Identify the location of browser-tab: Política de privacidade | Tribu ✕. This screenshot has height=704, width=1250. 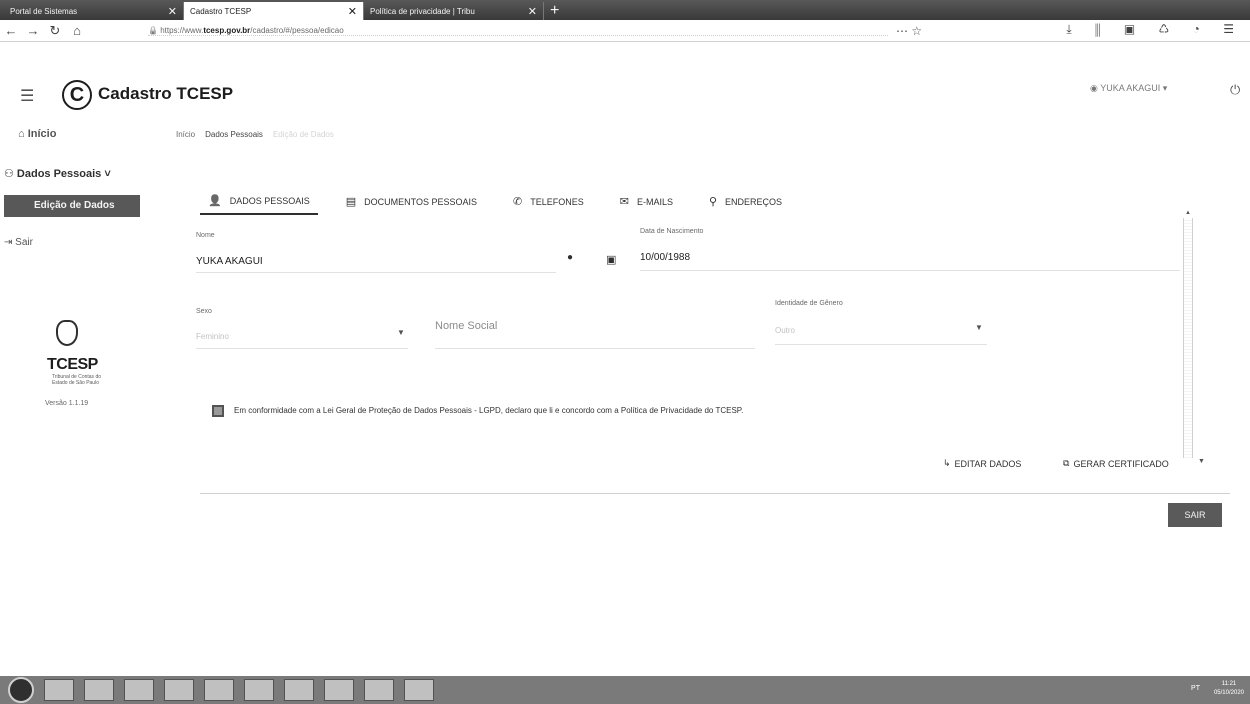
(454, 11).